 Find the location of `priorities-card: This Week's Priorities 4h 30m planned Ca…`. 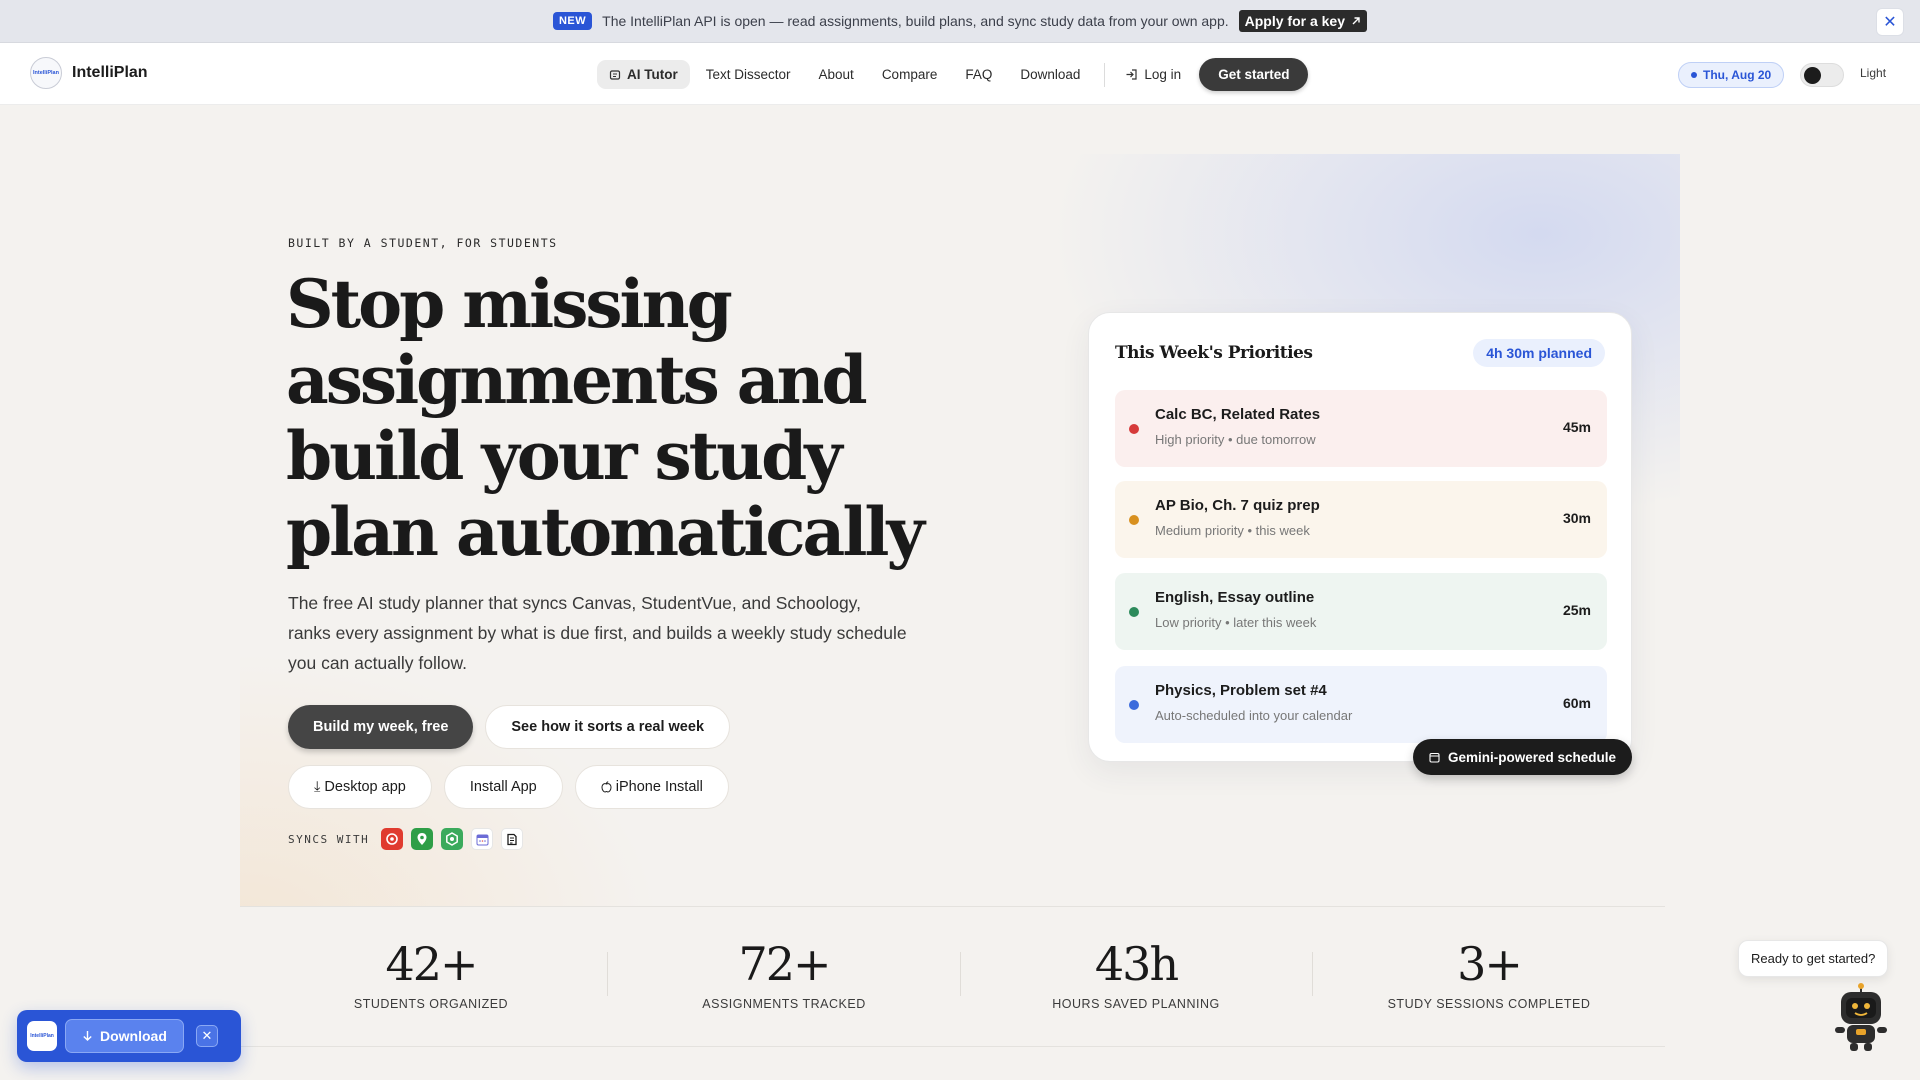

priorities-card: This Week's Priorities 4h 30m planned Ca… is located at coordinates (1360, 537).